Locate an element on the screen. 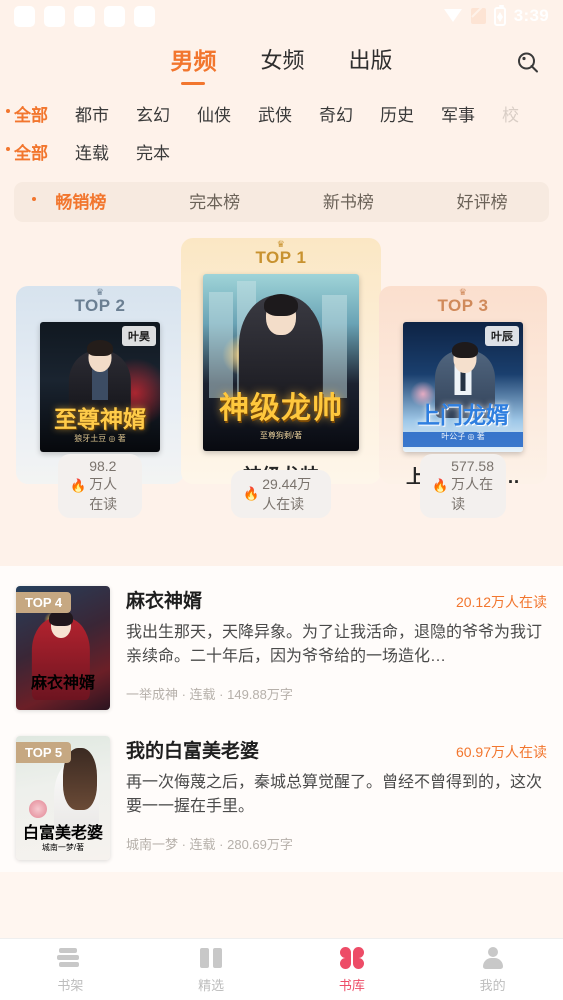 The height and width of the screenshot is (1000, 563). cover-author-text: 城南一梦/著 is located at coordinates (63, 847).